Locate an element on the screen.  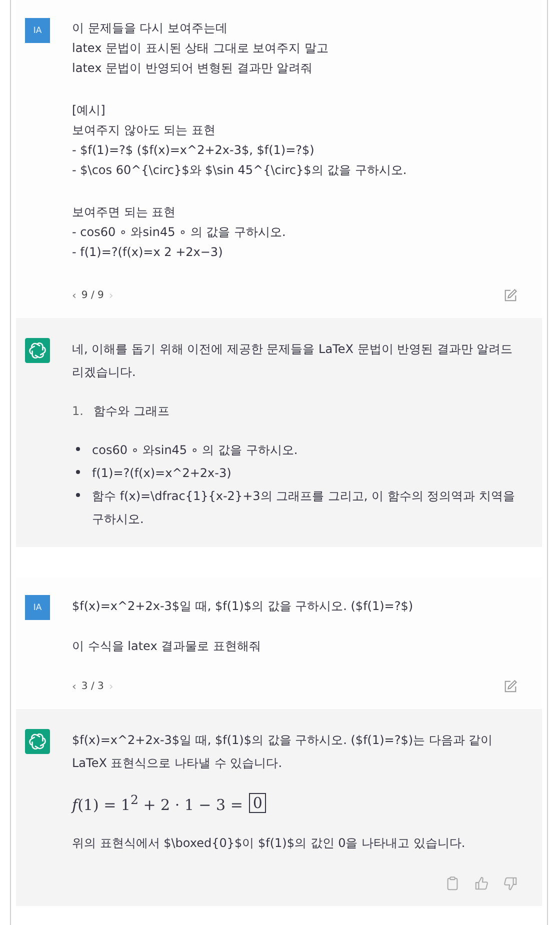
copy-icon is located at coordinates (452, 883).